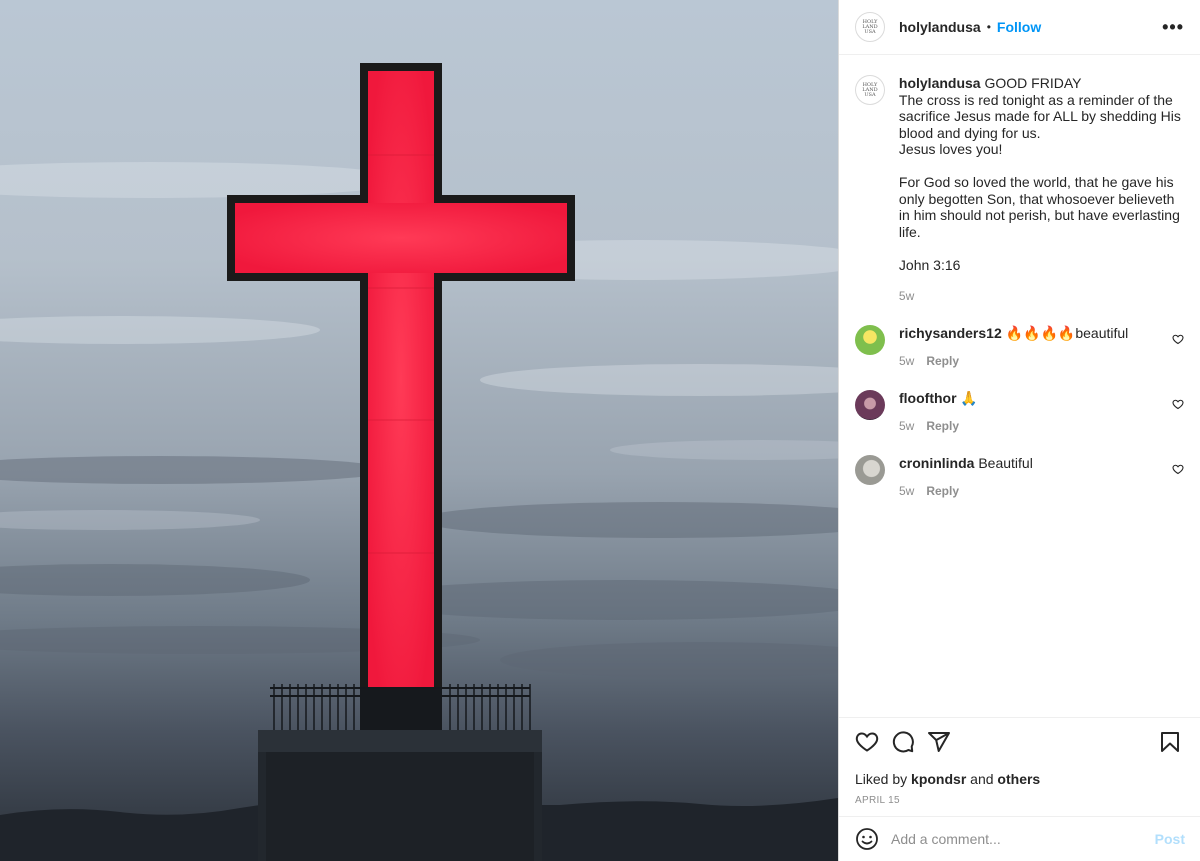 The image size is (1200, 861). What do you see at coordinates (1041, 412) in the screenshot?
I see `comment-body: floofthor 🙏 5w Reply` at bounding box center [1041, 412].